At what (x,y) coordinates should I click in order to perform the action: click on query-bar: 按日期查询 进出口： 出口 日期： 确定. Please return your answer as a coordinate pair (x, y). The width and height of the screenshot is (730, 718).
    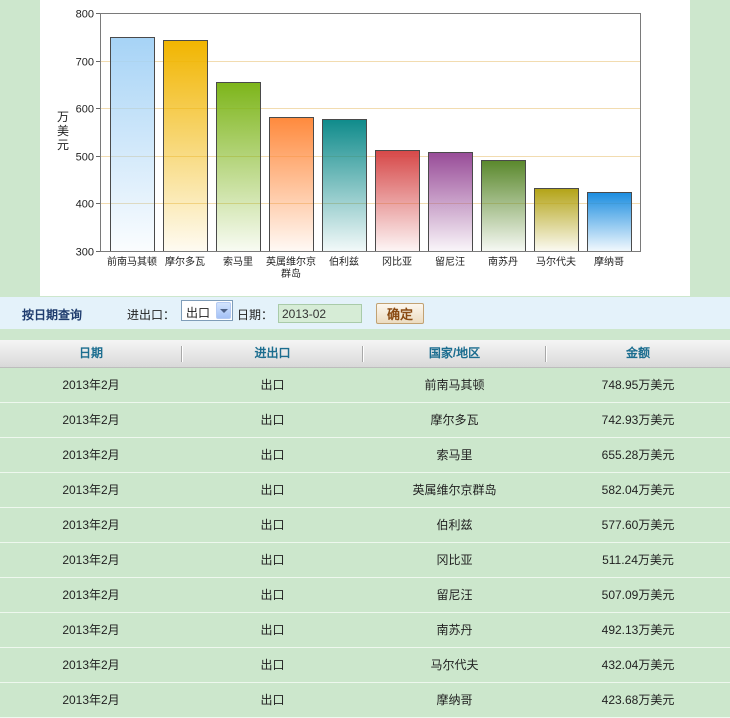
    Looking at the image, I should click on (365, 313).